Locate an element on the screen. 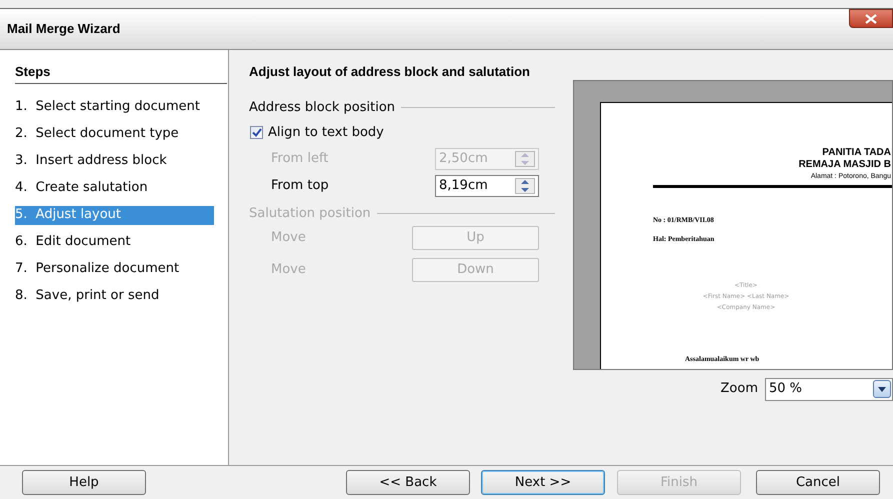 This screenshot has height=499, width=893. group-heading: Salutation position is located at coordinates (310, 213).